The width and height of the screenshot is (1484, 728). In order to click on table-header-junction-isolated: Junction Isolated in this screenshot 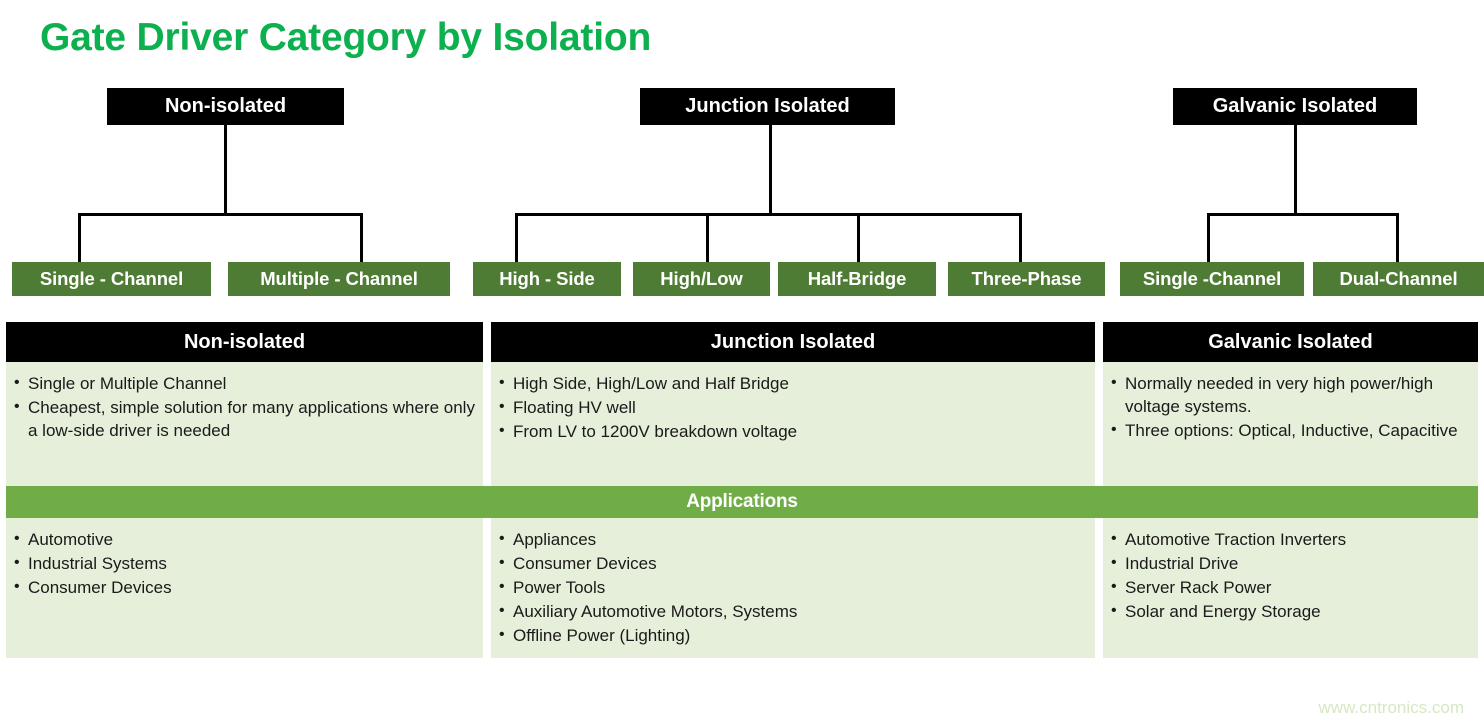, I will do `click(793, 342)`.